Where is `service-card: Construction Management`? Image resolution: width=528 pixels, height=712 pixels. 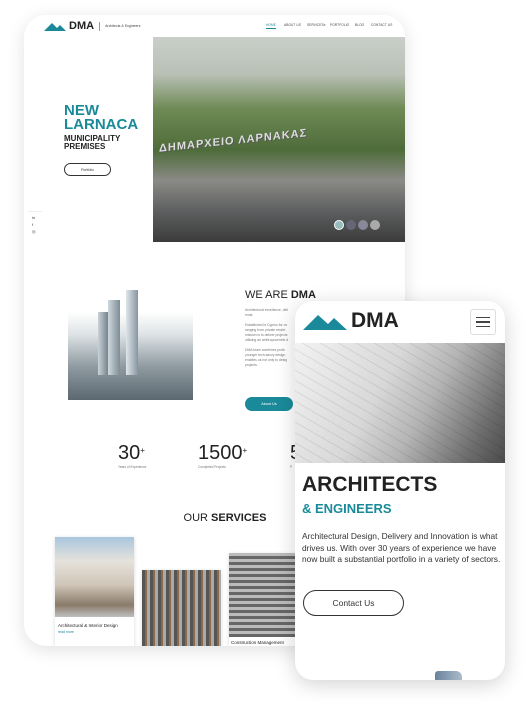 service-card: Construction Management is located at coordinates (265, 599).